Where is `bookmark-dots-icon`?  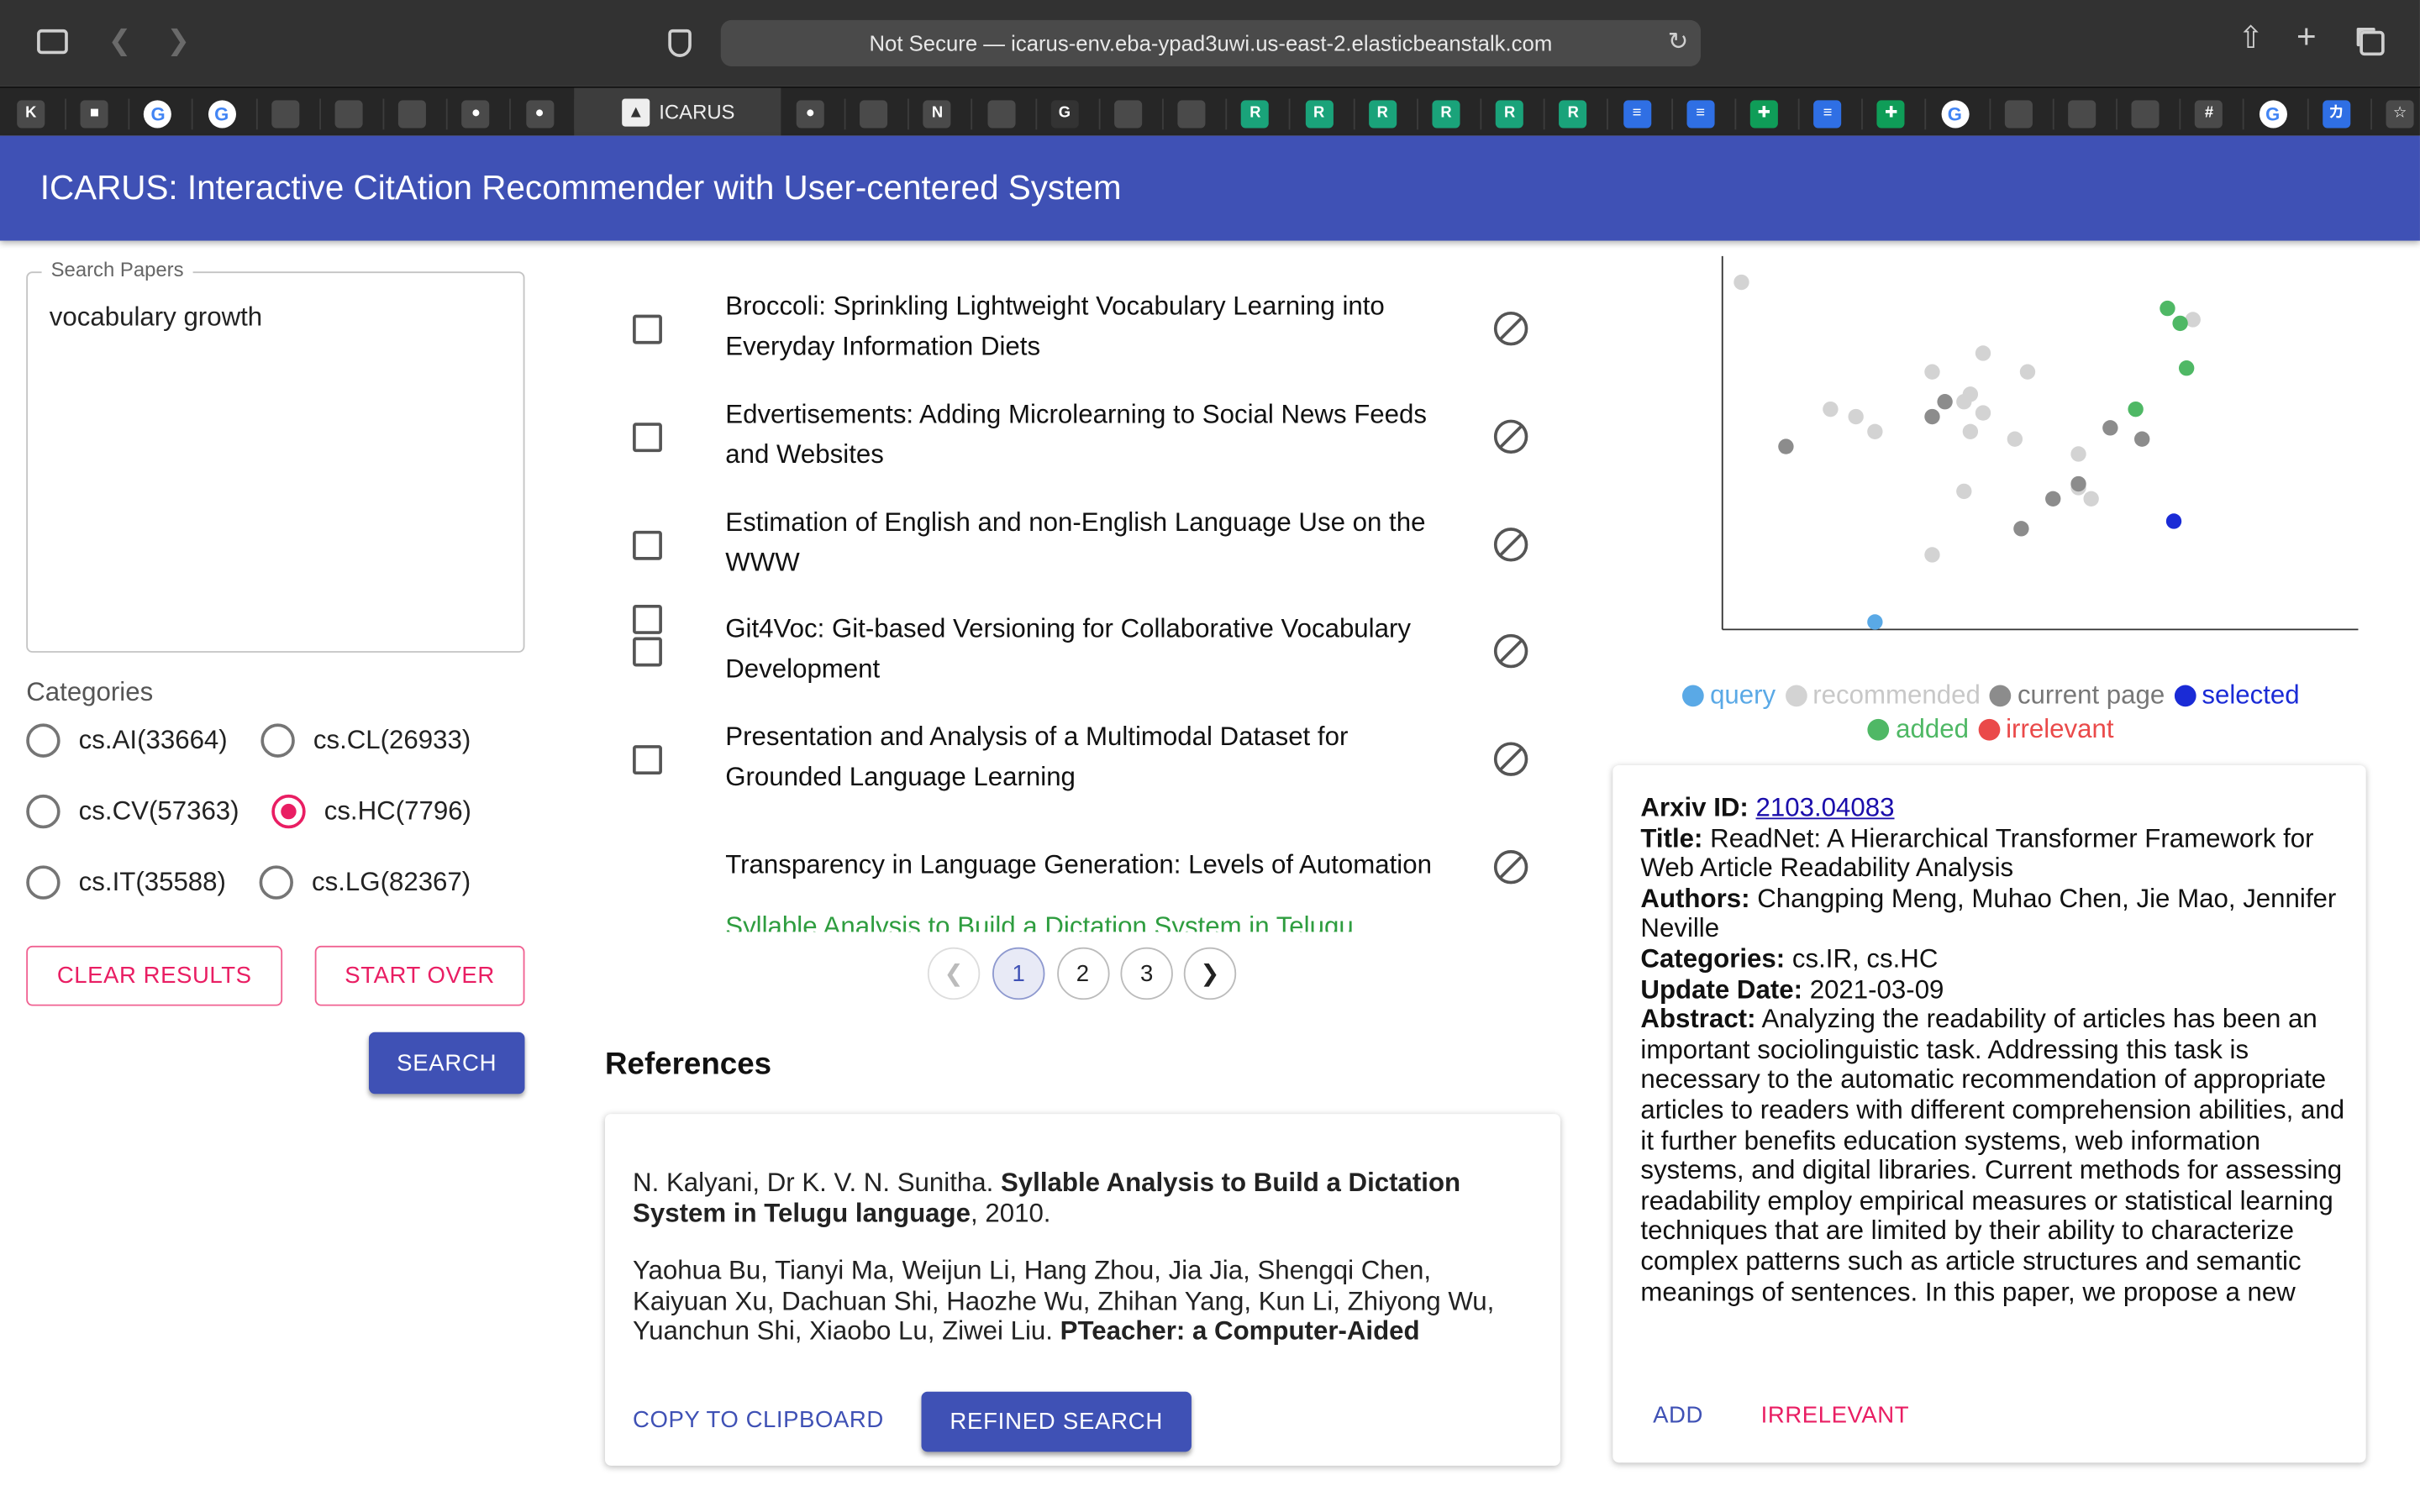 bookmark-dots-icon is located at coordinates (2082, 114).